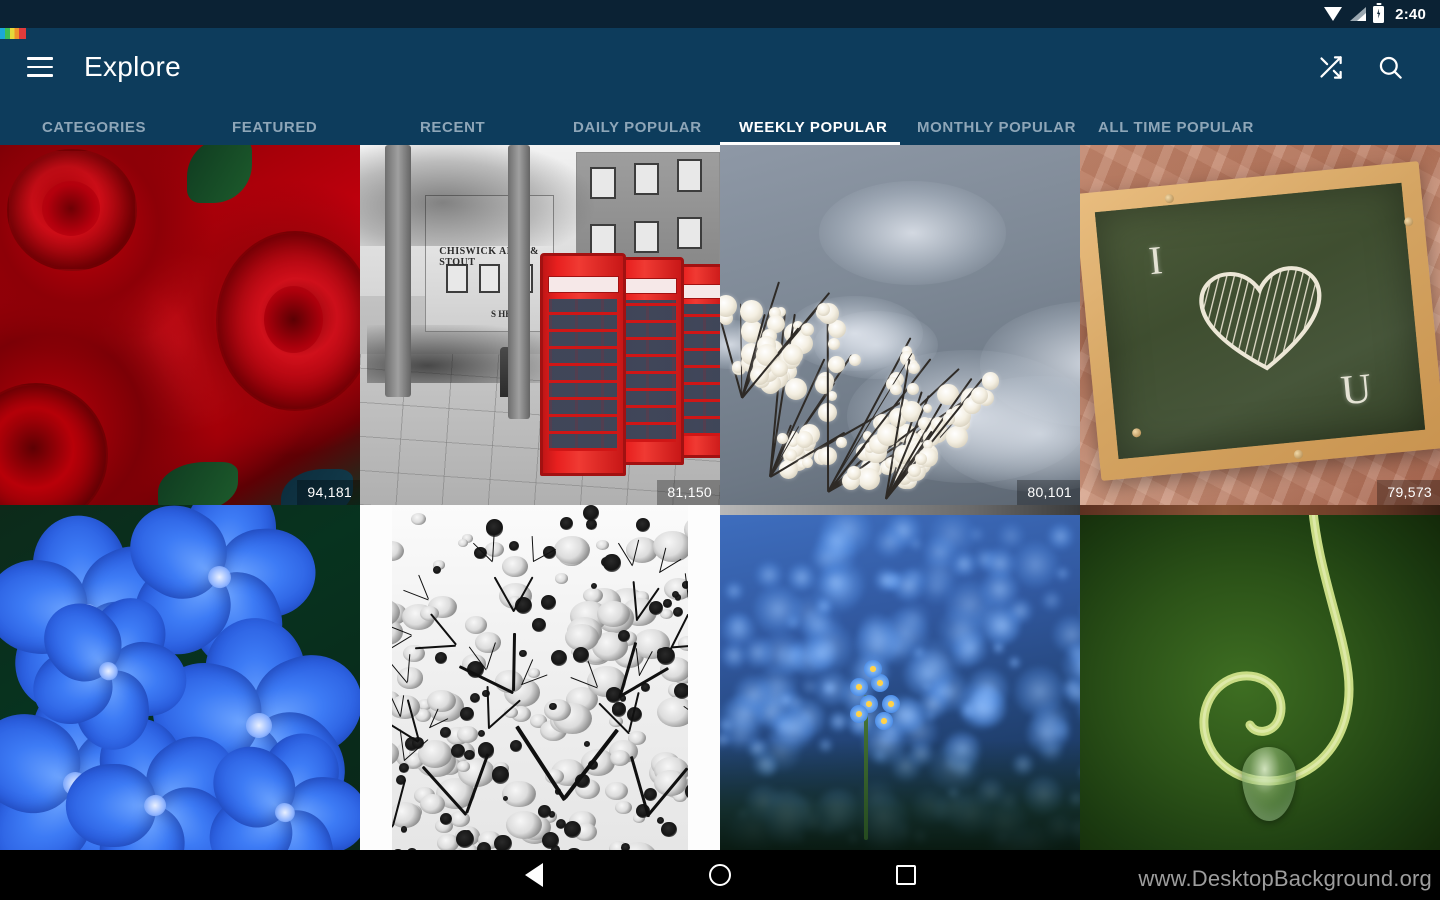  I want to click on tab-categories: CATEGORIES, so click(94, 127).